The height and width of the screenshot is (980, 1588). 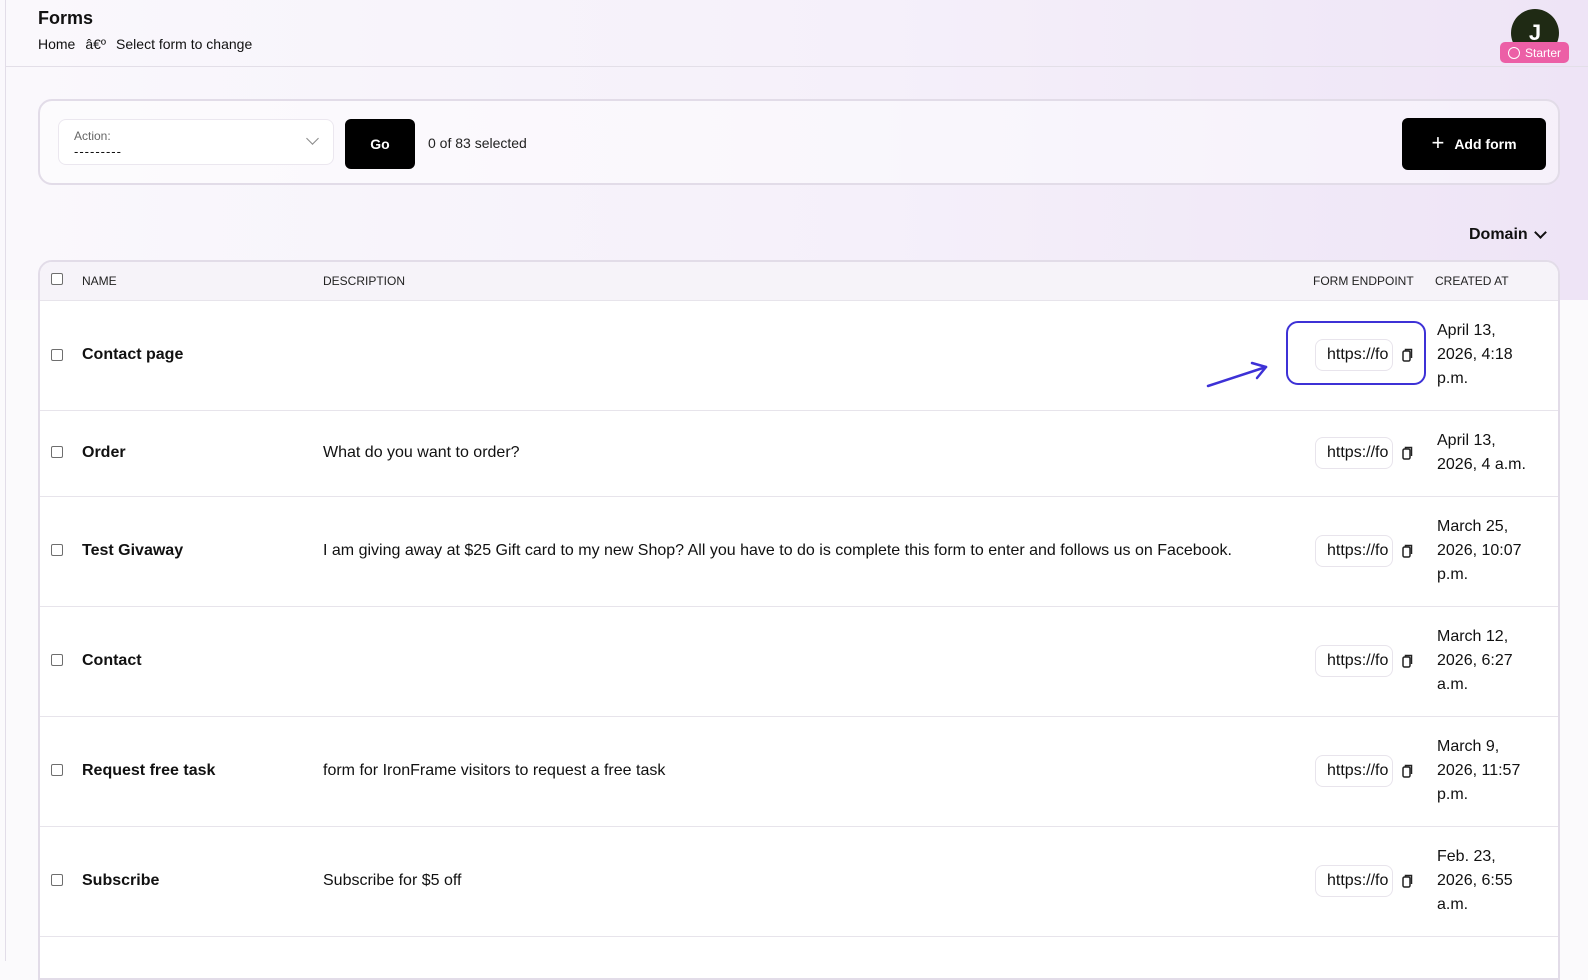 What do you see at coordinates (1237, 374) in the screenshot?
I see `annotation-arrow` at bounding box center [1237, 374].